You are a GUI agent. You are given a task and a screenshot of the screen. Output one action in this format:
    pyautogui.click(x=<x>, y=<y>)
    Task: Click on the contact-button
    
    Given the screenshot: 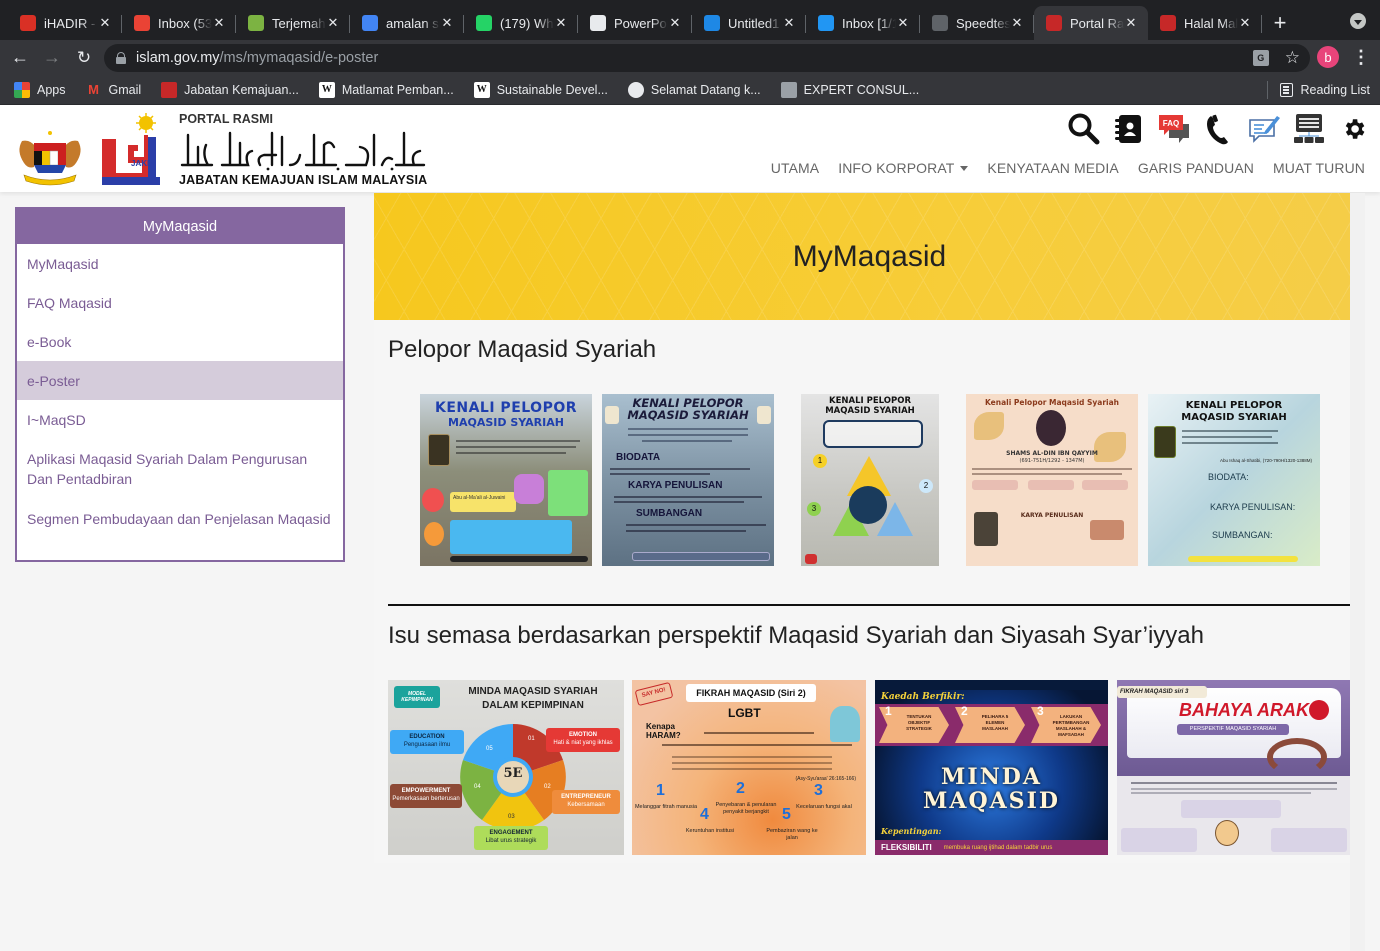 What is the action you would take?
    pyautogui.click(x=1219, y=129)
    